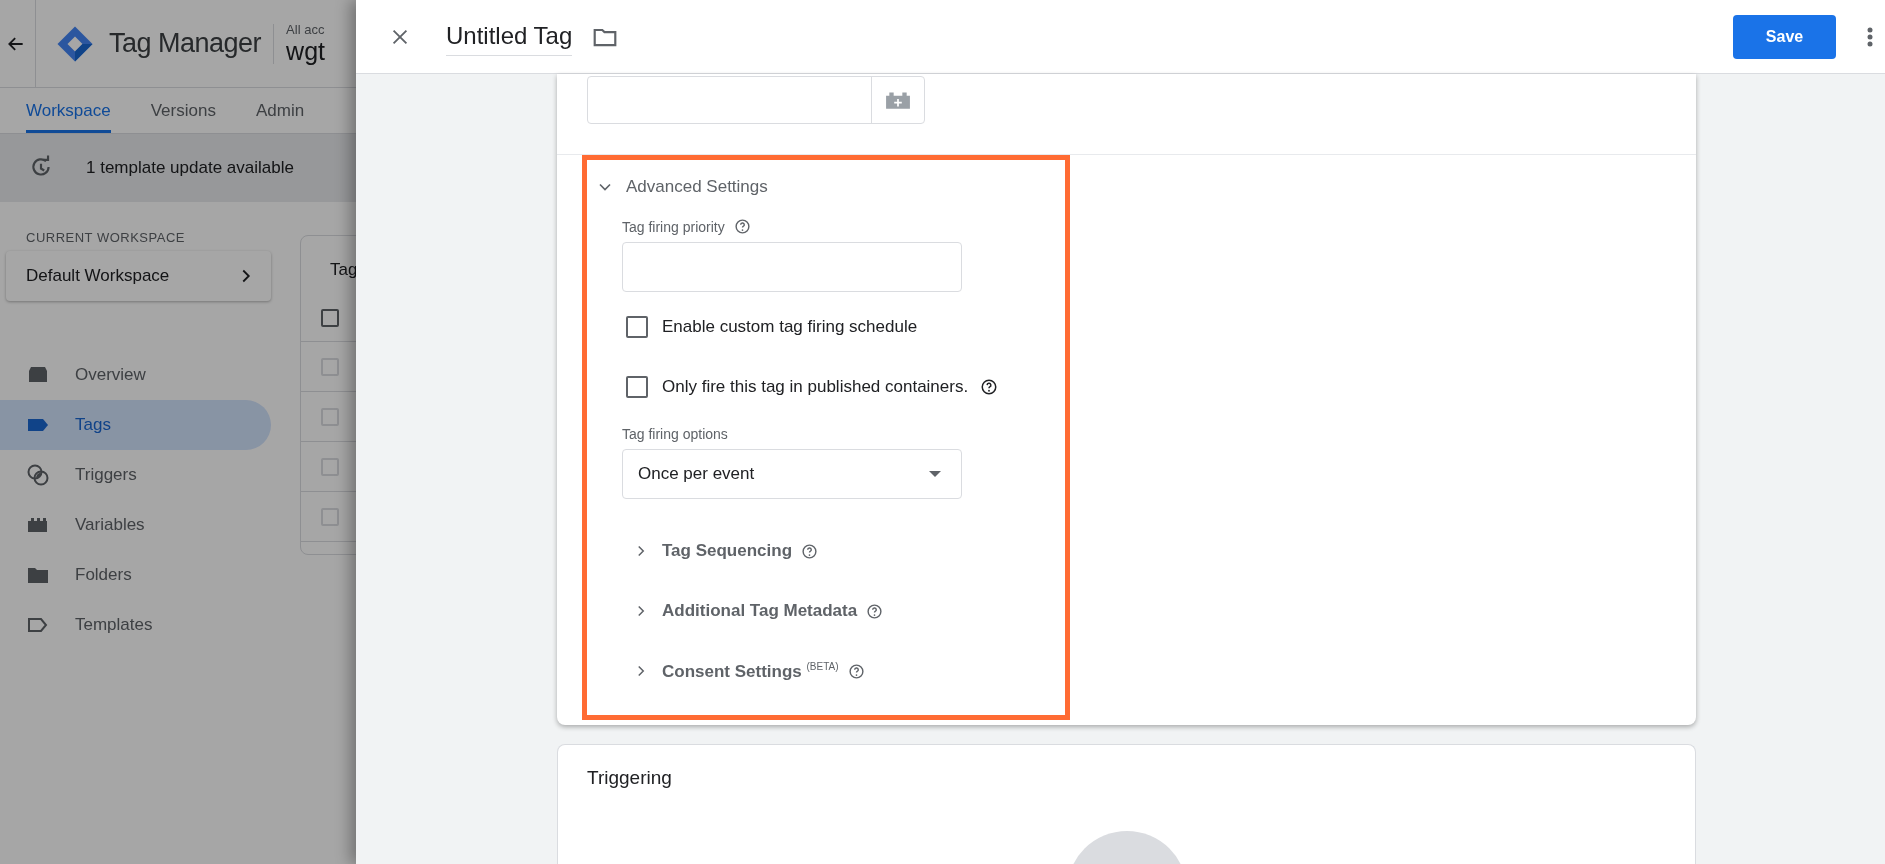  What do you see at coordinates (342, 270) in the screenshot?
I see `card-title: Tag` at bounding box center [342, 270].